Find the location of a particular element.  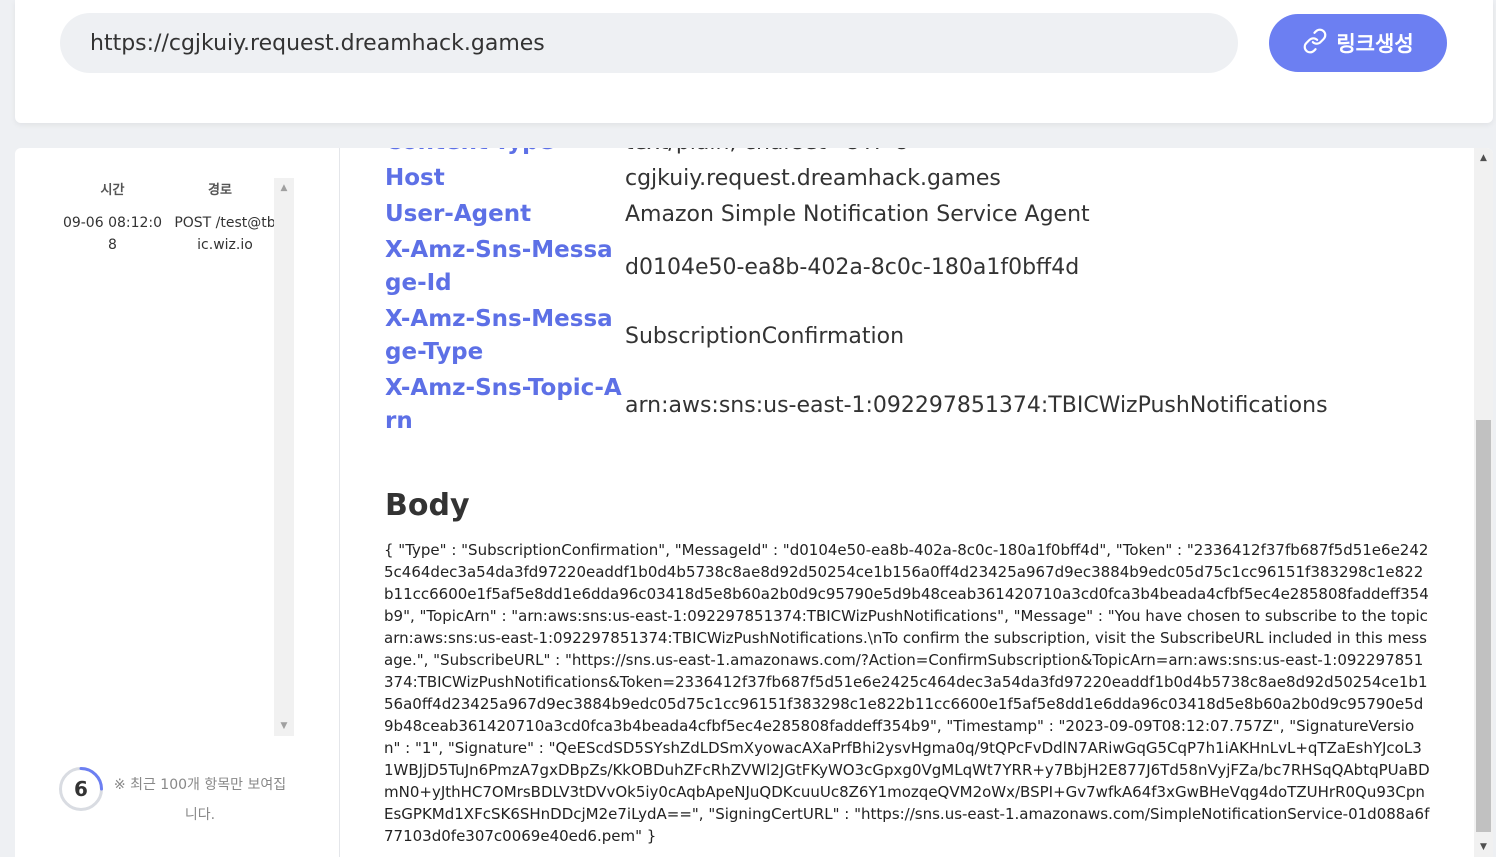

column-time-header: 시간 is located at coordinates (112, 190).